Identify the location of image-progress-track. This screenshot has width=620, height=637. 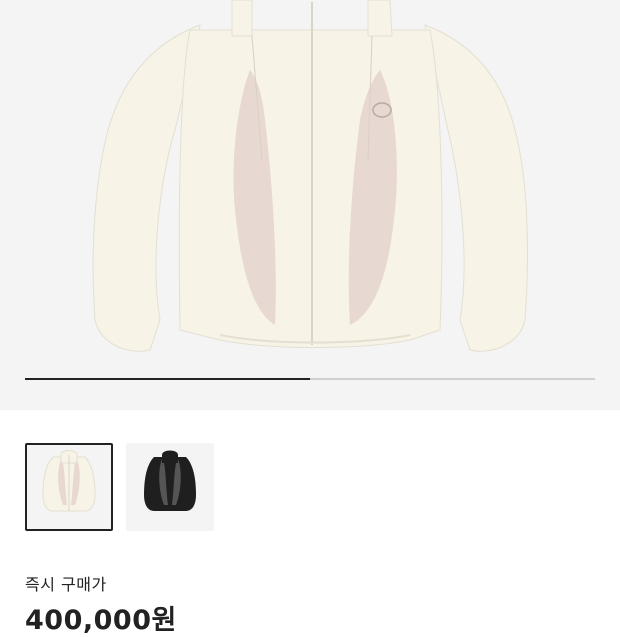
(310, 379).